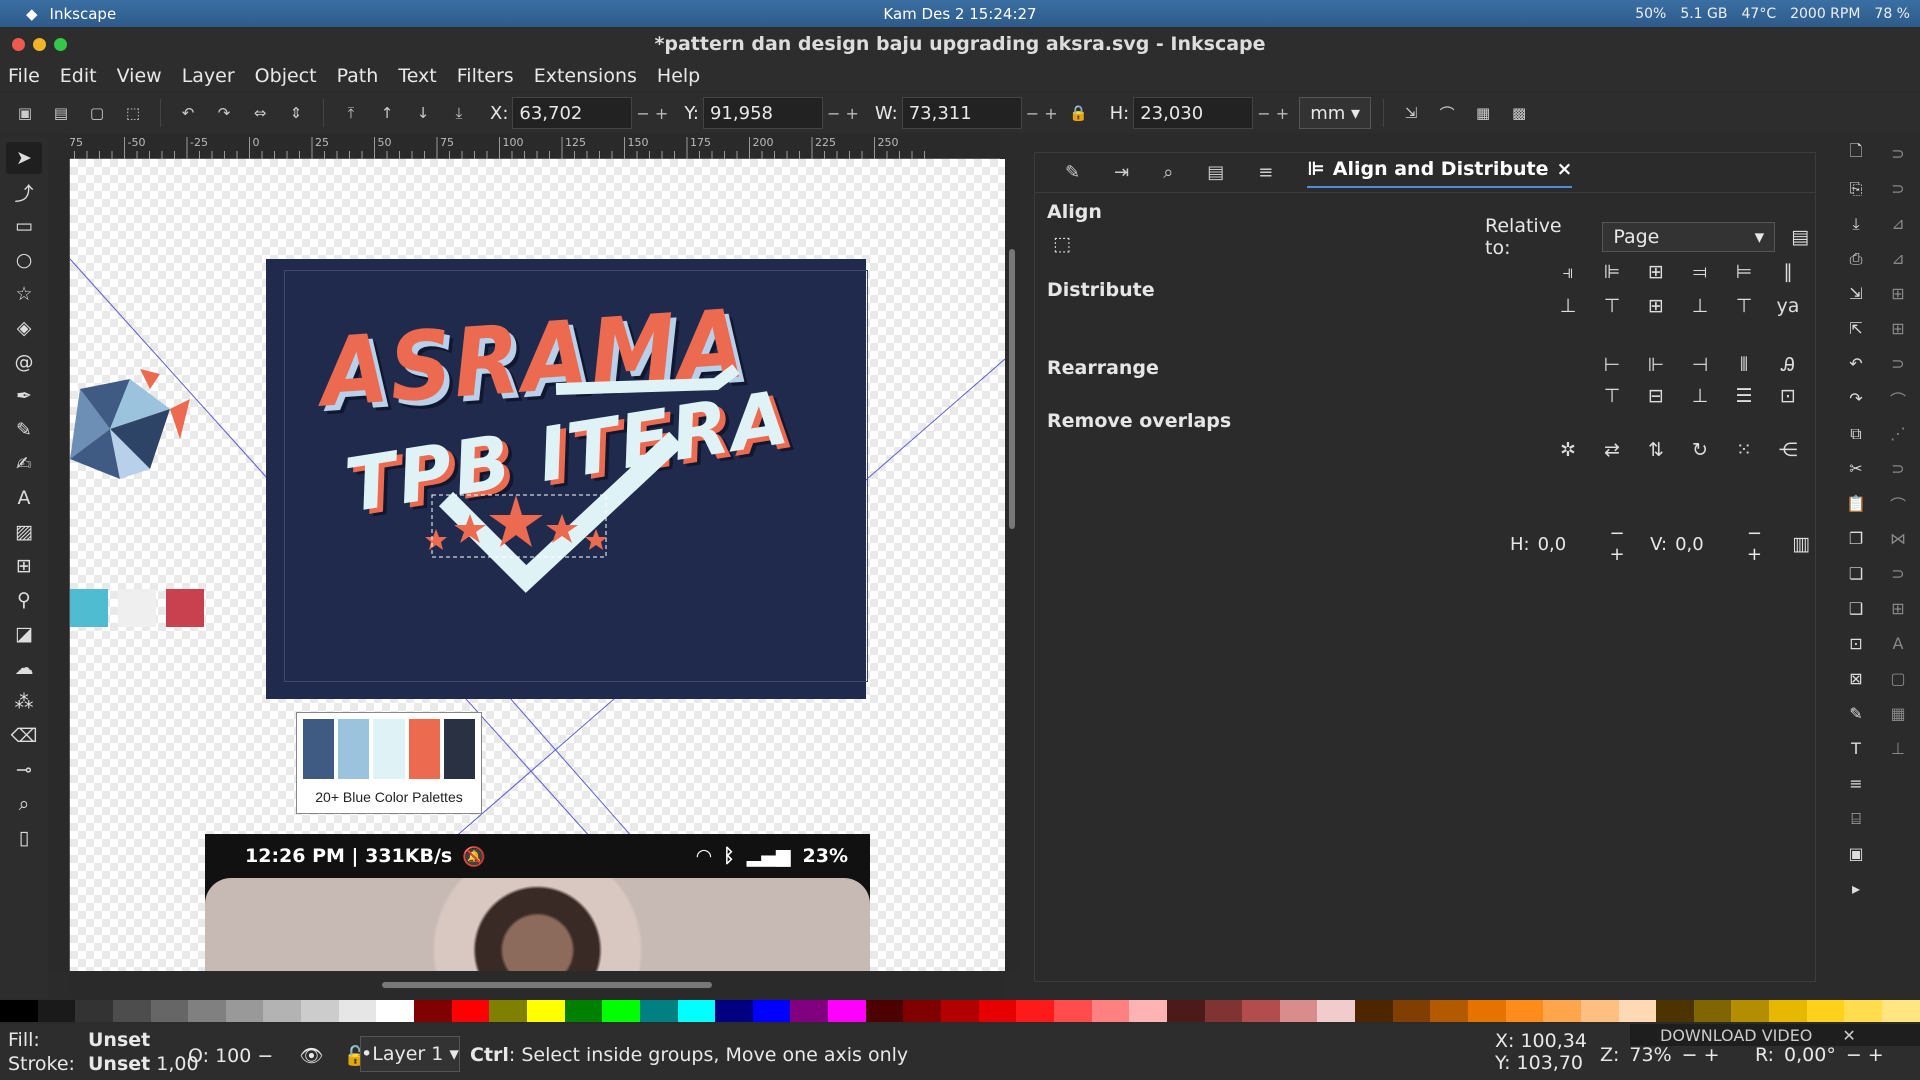 The width and height of the screenshot is (1920, 1080). What do you see at coordinates (1897, 573) in the screenshot?
I see `snap-object-mid-icon: ⊃` at bounding box center [1897, 573].